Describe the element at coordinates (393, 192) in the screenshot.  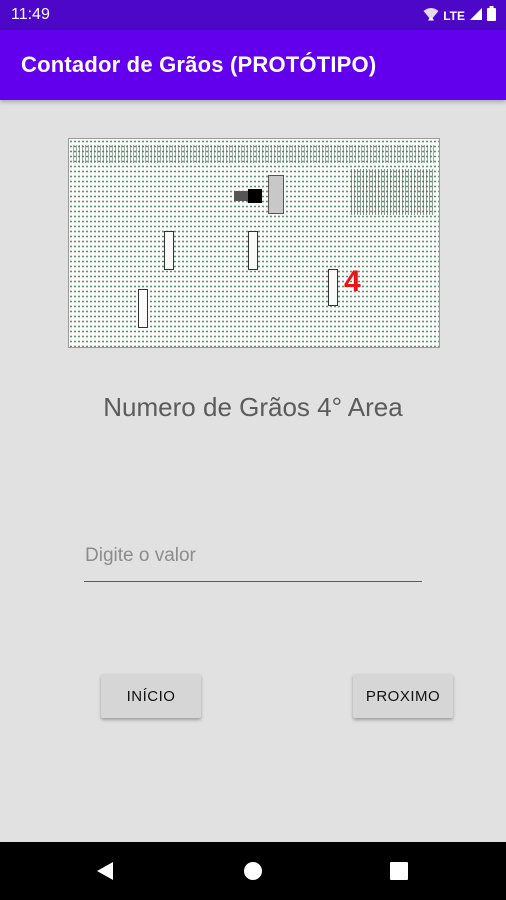
I see `grain-rows-right` at that location.